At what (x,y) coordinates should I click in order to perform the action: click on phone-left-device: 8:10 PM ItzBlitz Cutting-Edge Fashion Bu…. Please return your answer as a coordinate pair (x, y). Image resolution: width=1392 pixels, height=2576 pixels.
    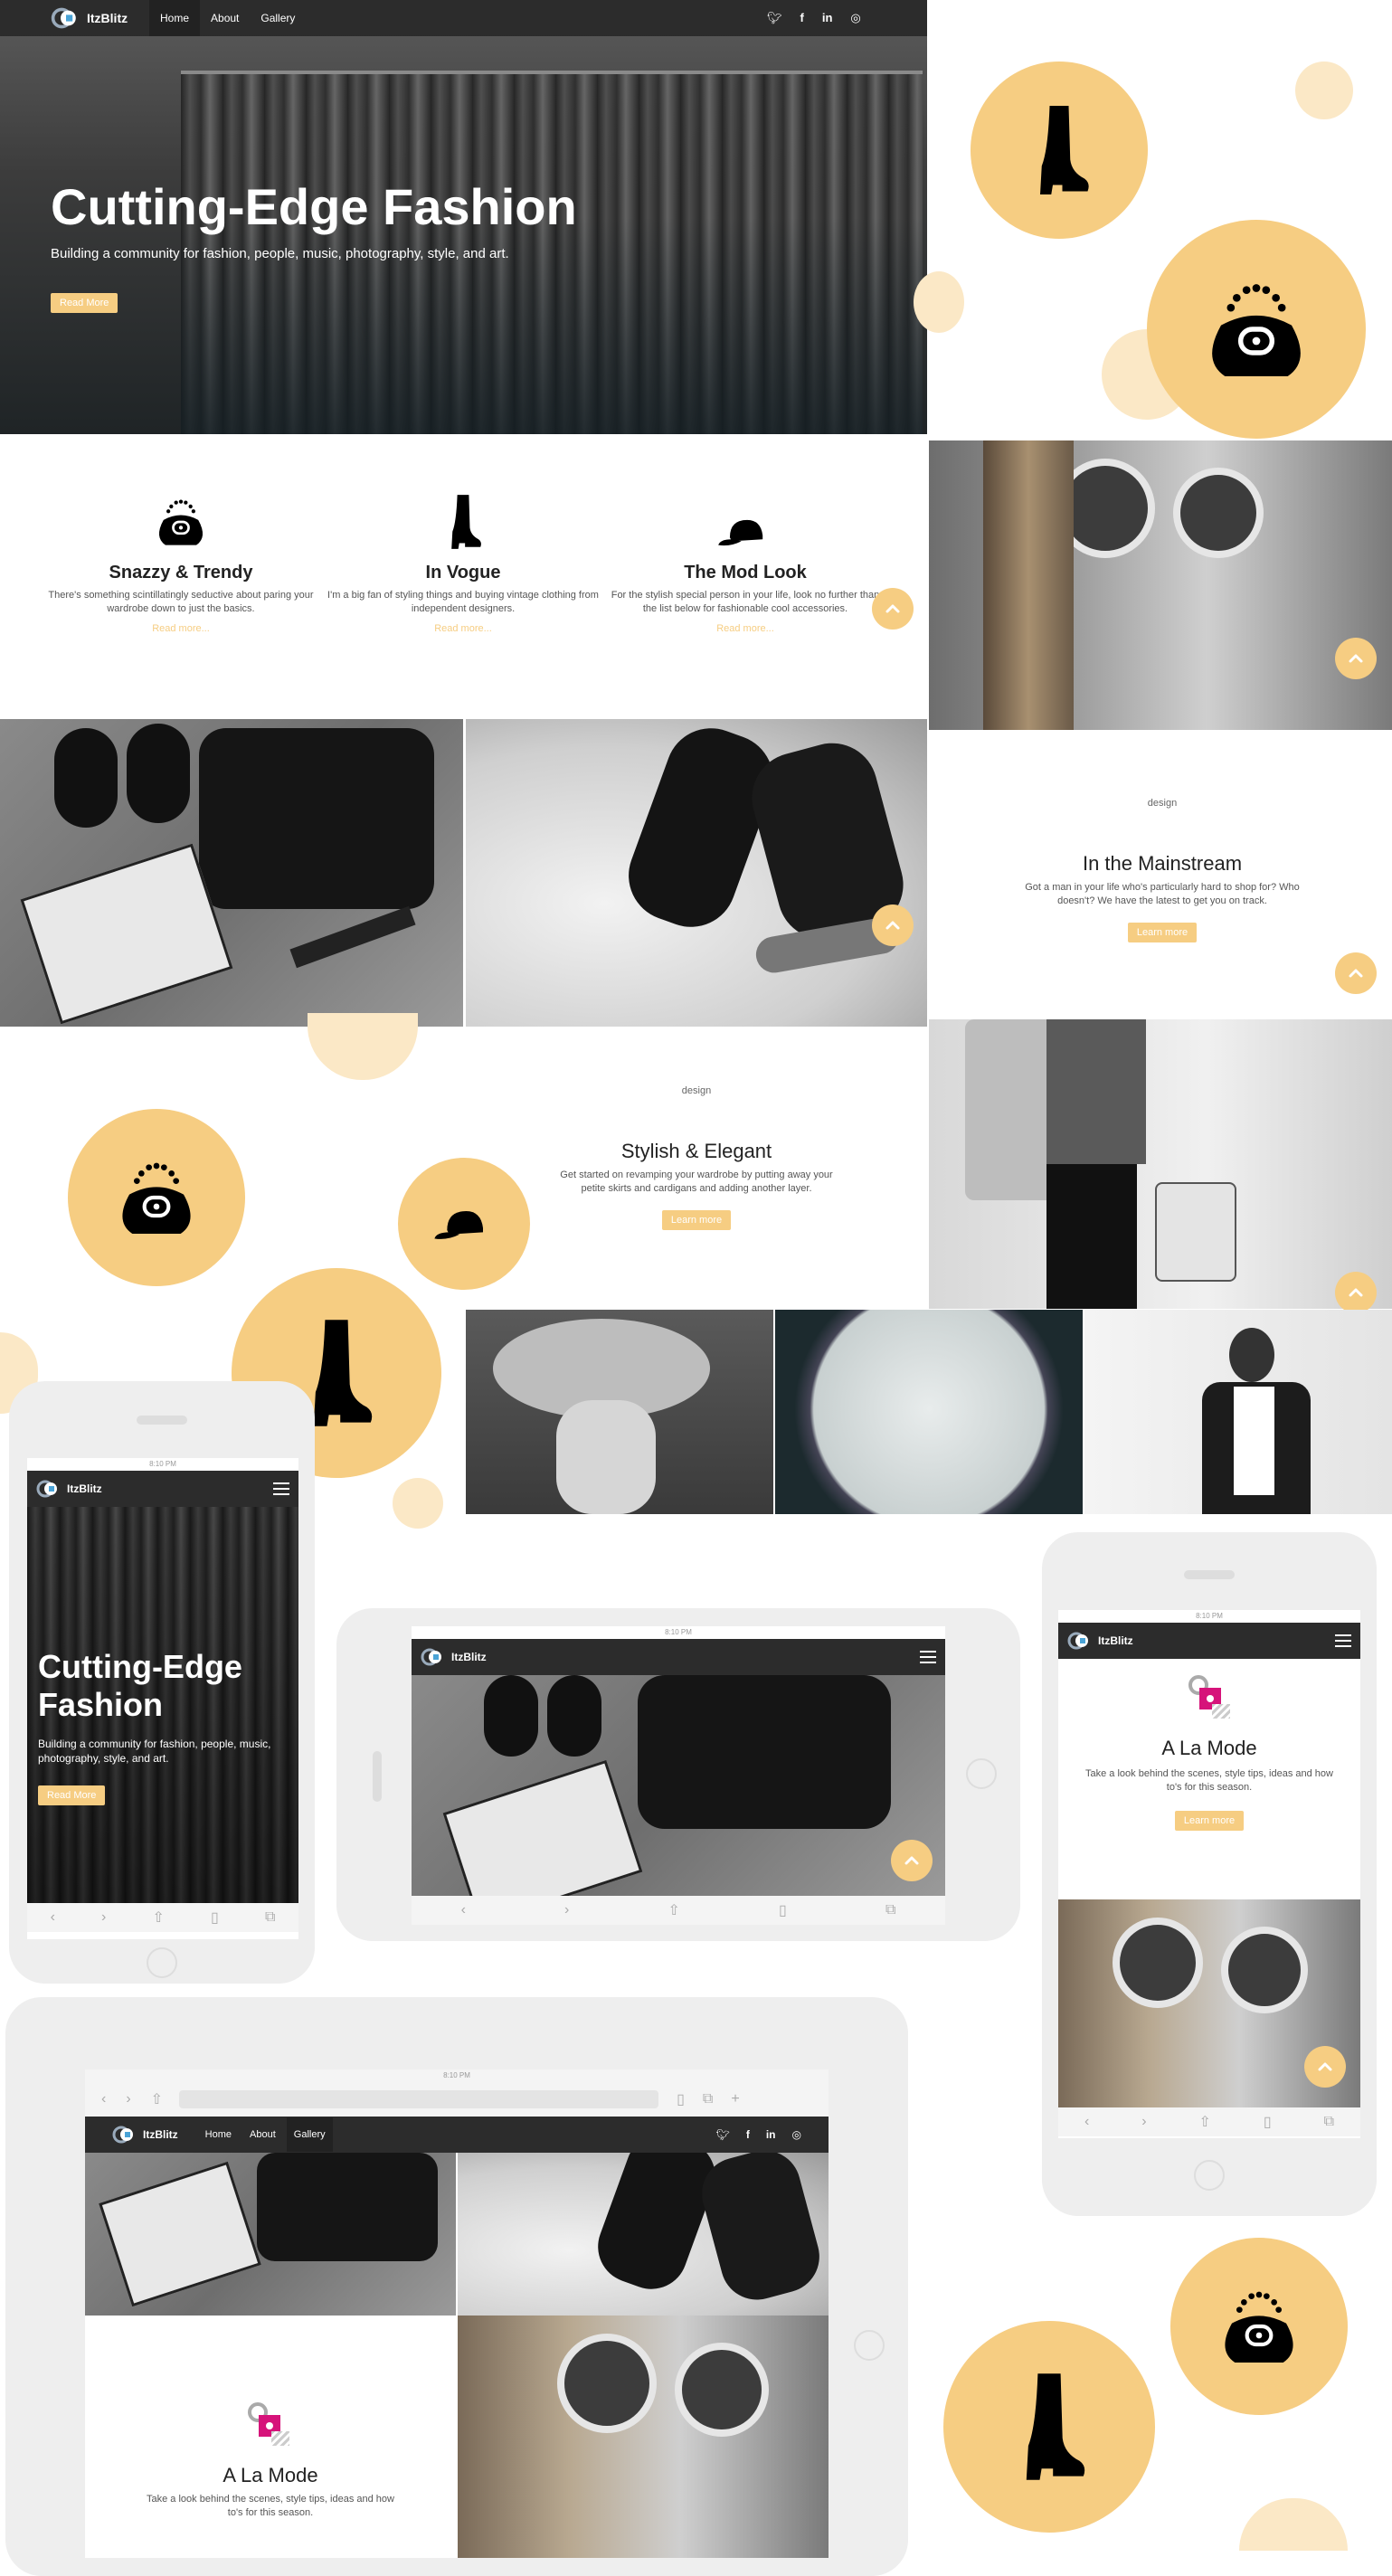
    Looking at the image, I should click on (162, 1682).